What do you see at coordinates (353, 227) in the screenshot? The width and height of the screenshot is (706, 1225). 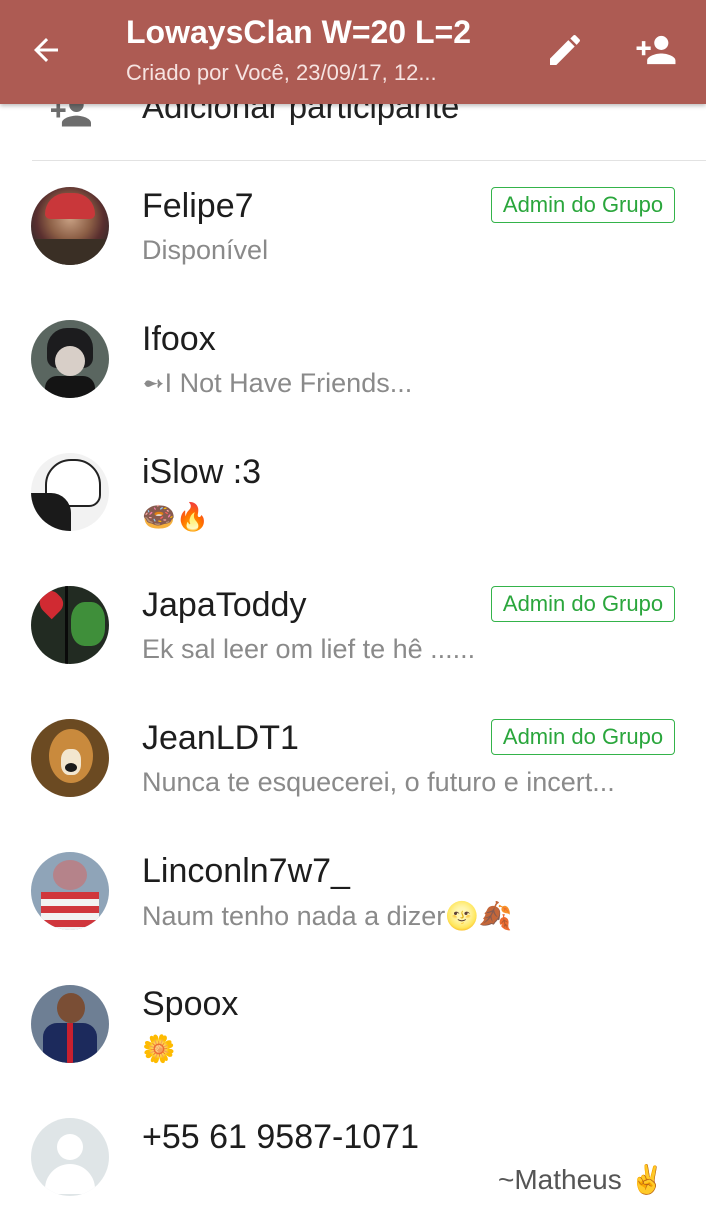 I see `participant-row: Felipe7 Disponível Admin do Grupo` at bounding box center [353, 227].